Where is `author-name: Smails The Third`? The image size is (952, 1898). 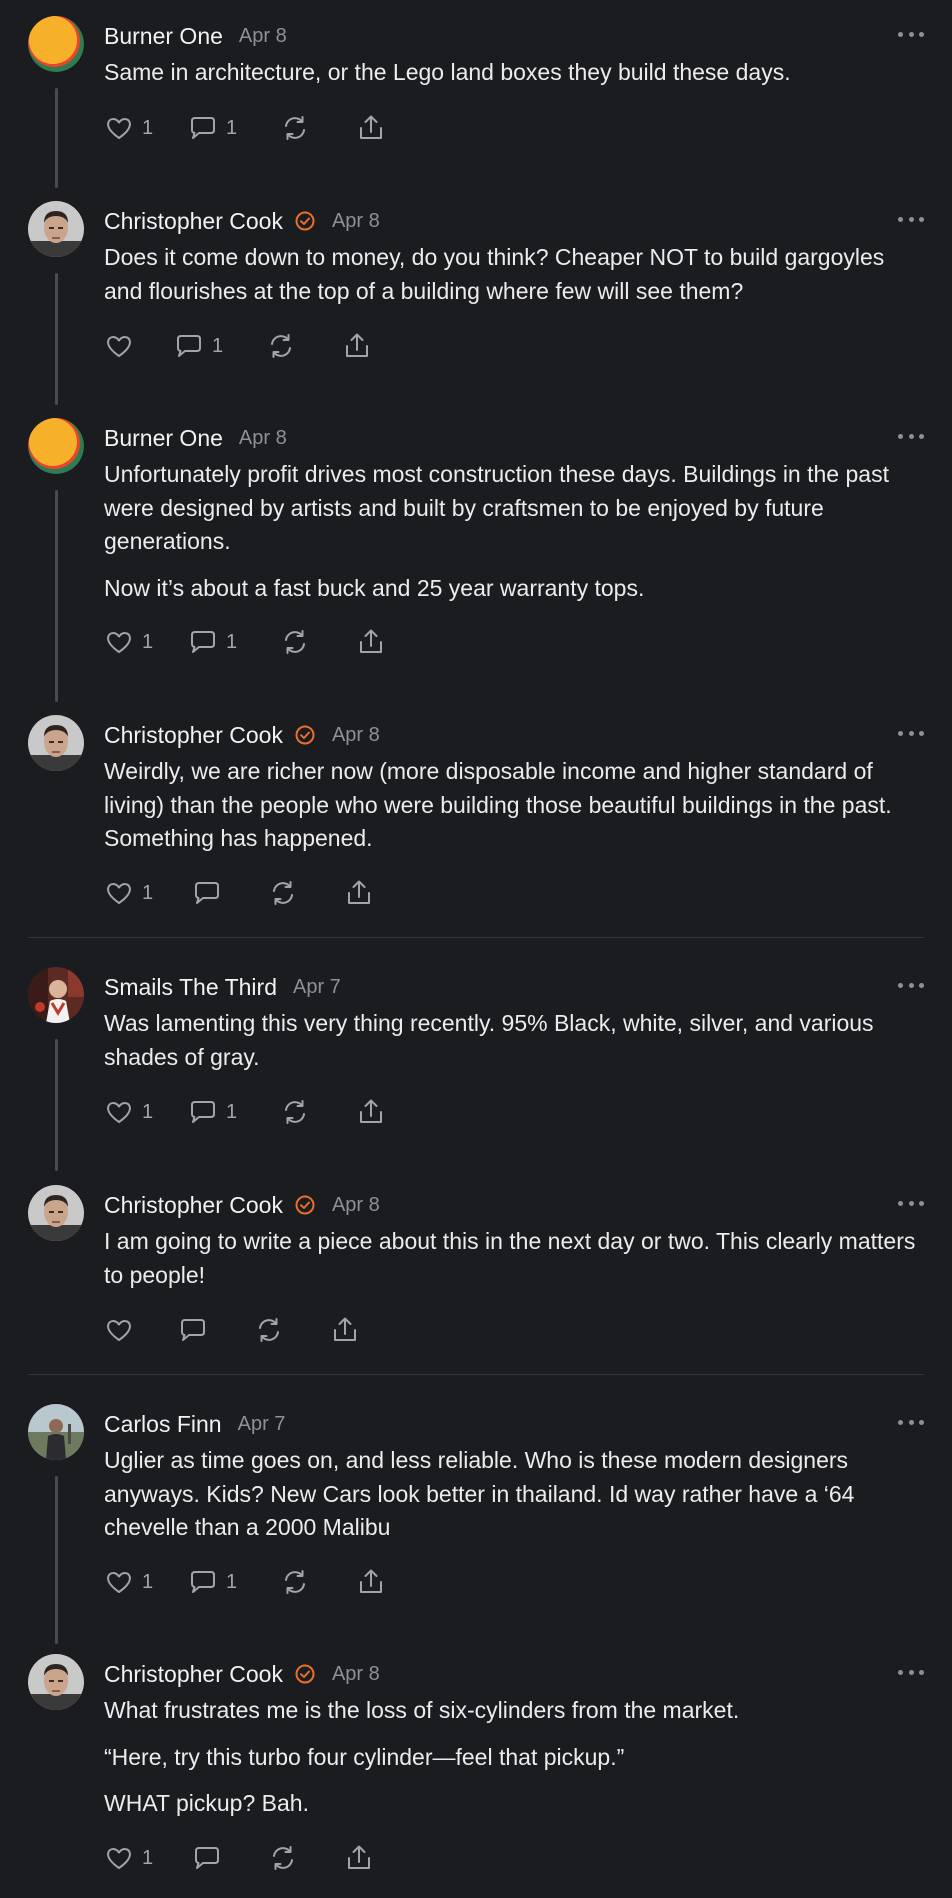 author-name: Smails The Third is located at coordinates (190, 987).